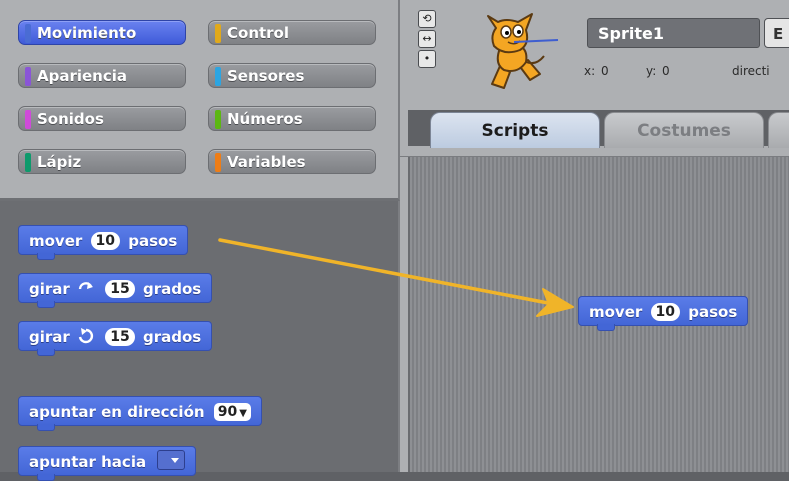 The height and width of the screenshot is (481, 789). Describe the element at coordinates (666, 71) in the screenshot. I see `y-value: 0` at that location.